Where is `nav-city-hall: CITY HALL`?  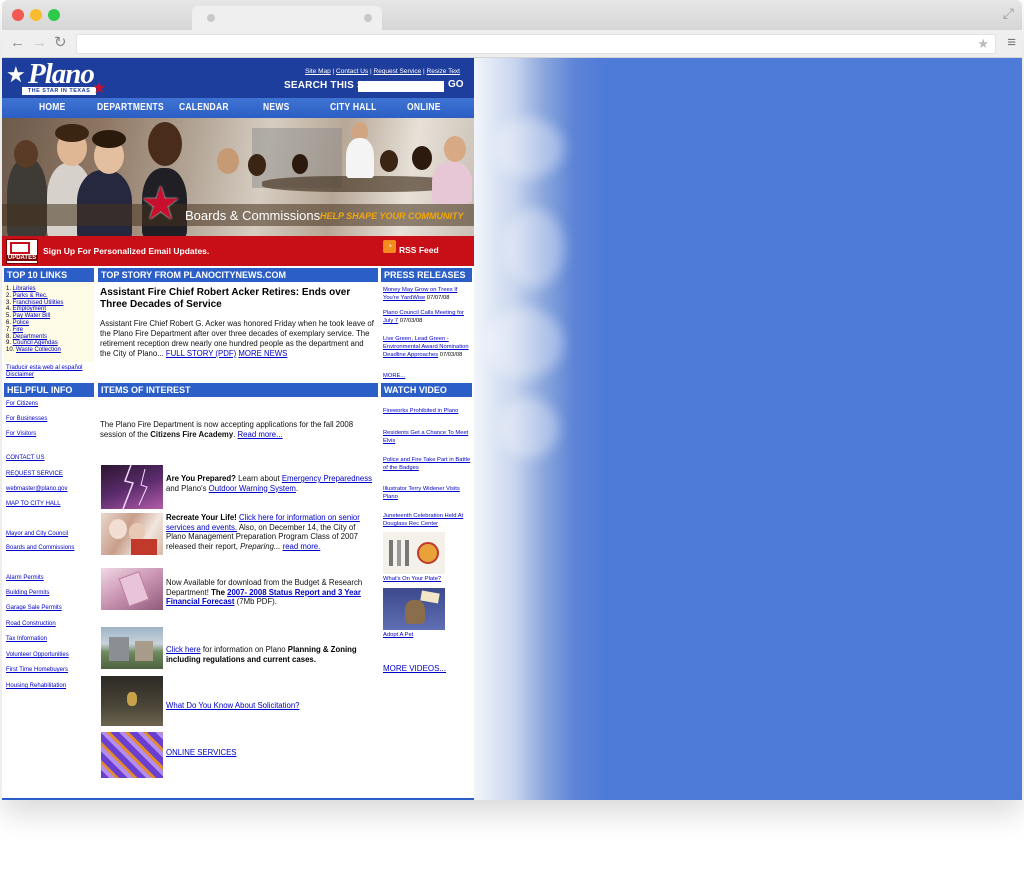 nav-city-hall: CITY HALL is located at coordinates (353, 107).